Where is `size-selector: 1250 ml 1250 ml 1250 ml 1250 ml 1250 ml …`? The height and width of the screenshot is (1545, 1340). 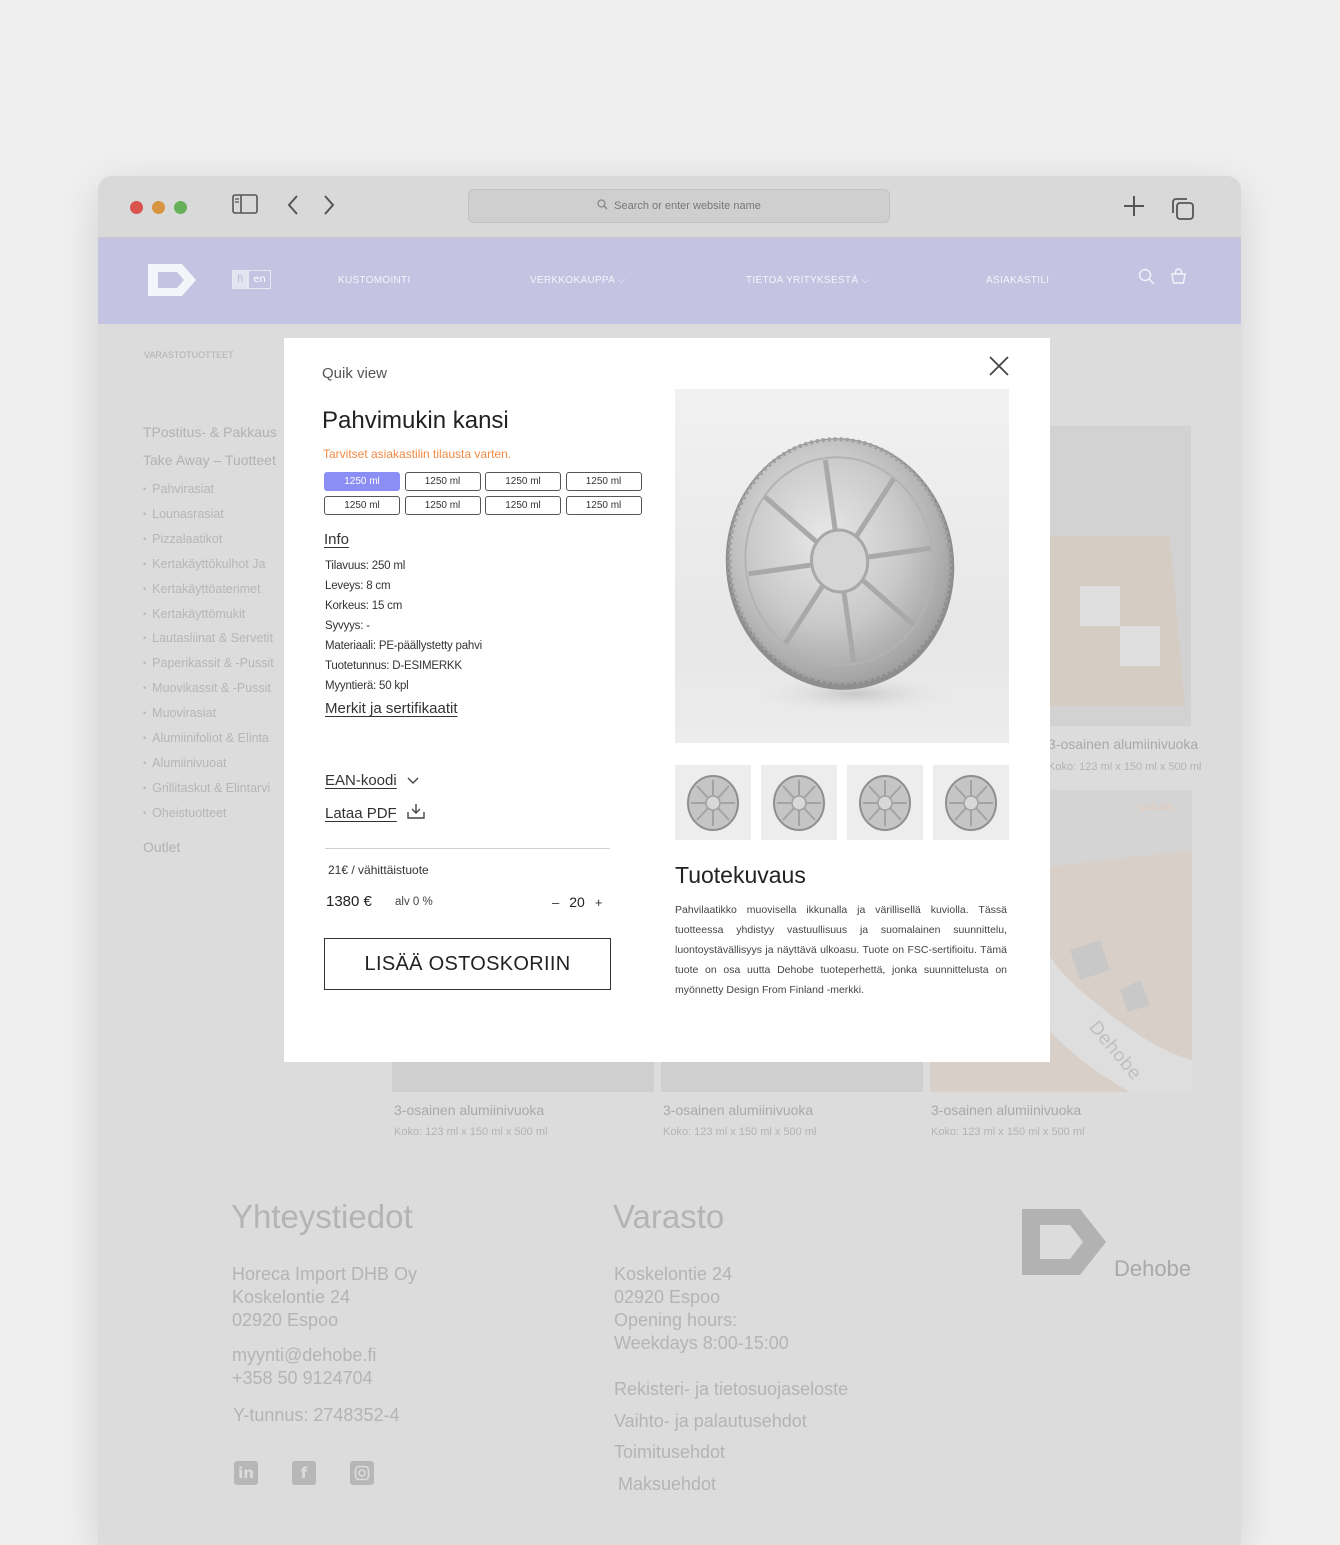 size-selector: 1250 ml 1250 ml 1250 ml 1250 ml 1250 ml … is located at coordinates (483, 493).